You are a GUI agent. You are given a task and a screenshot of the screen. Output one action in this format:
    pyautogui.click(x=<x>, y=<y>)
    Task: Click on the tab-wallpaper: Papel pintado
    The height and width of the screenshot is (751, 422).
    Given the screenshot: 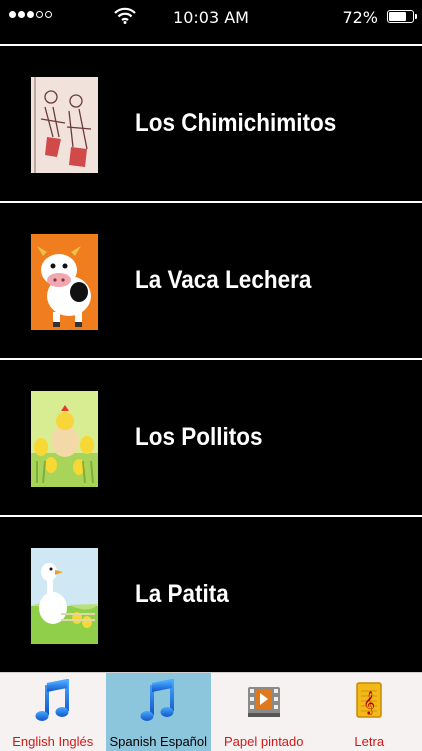 What is the action you would take?
    pyautogui.click(x=264, y=712)
    